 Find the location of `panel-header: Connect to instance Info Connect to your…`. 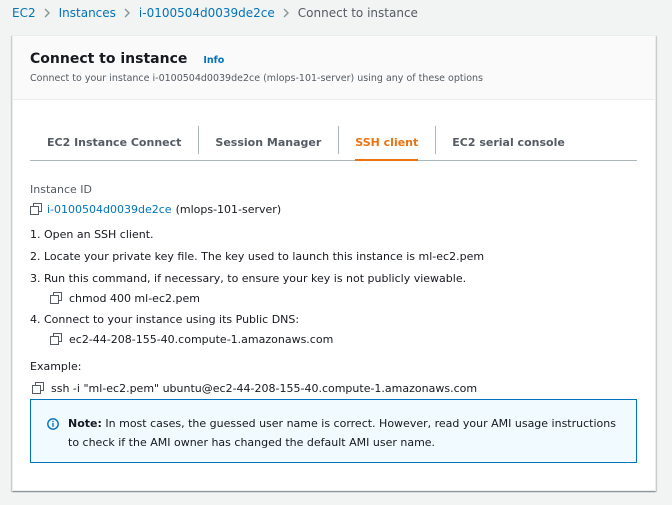

panel-header: Connect to instance Info Connect to your… is located at coordinates (334, 68).